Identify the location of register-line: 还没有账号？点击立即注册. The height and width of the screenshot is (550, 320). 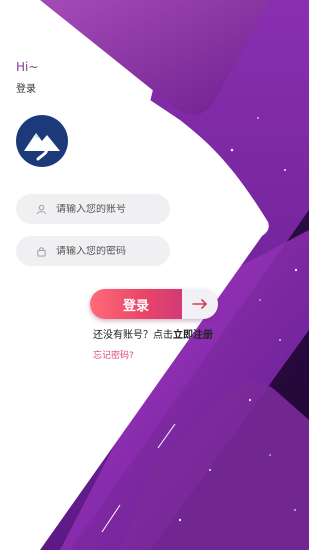
(153, 333).